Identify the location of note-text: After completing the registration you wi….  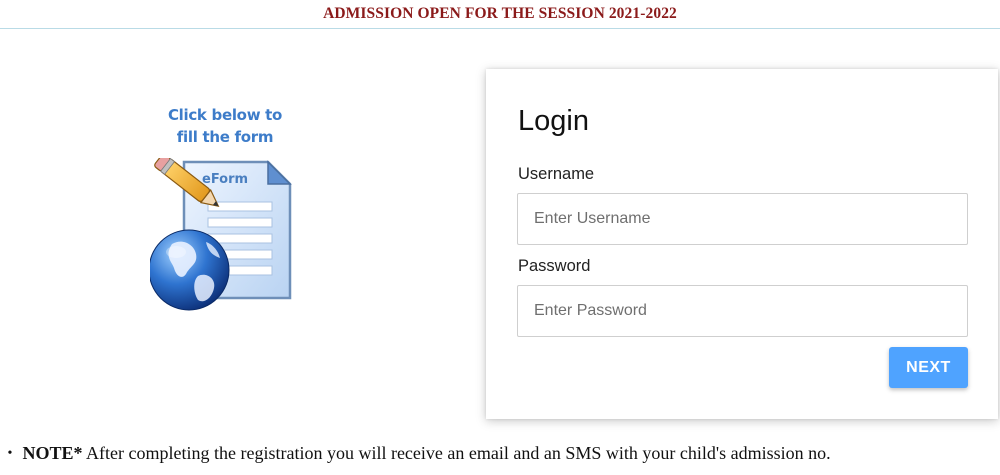
(456, 453).